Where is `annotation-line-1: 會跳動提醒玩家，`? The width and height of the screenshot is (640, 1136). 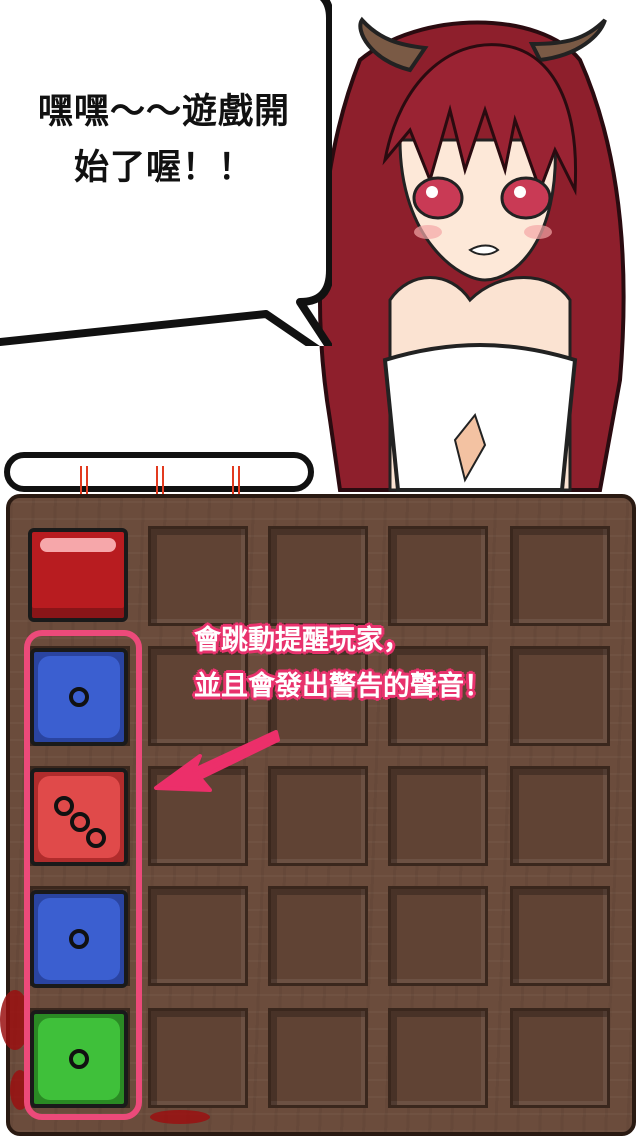
annotation-line-1: 會跳動提醒玩家， is located at coordinates (302, 640).